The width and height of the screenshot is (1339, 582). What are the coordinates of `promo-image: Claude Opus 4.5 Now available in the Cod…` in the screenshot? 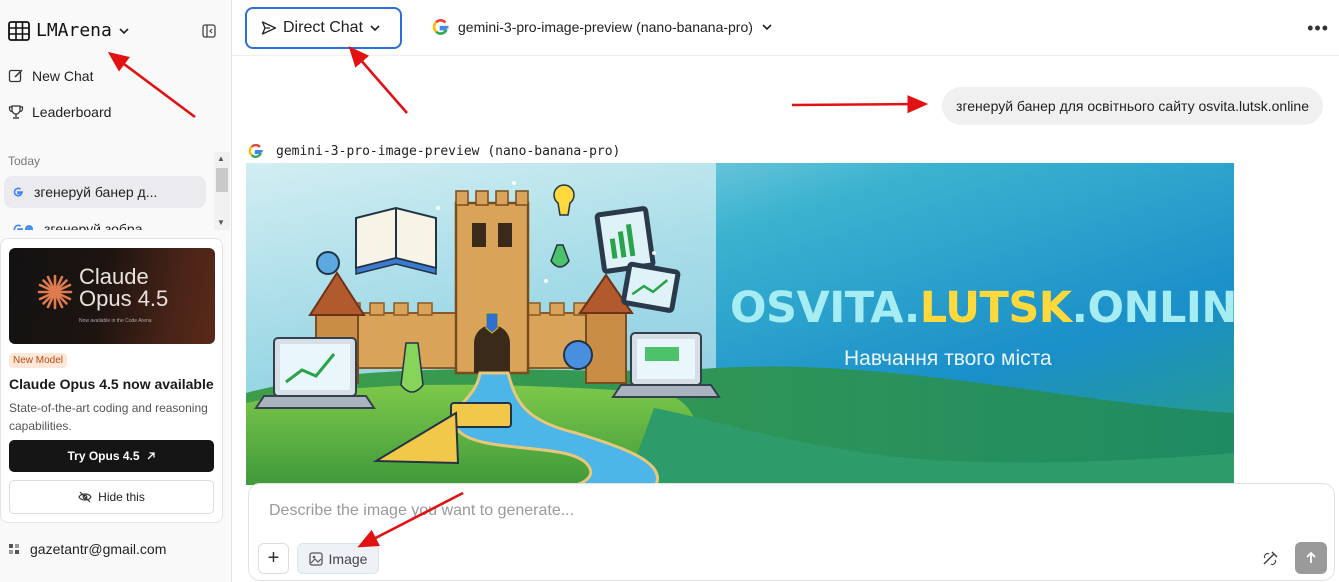 It's located at (112, 296).